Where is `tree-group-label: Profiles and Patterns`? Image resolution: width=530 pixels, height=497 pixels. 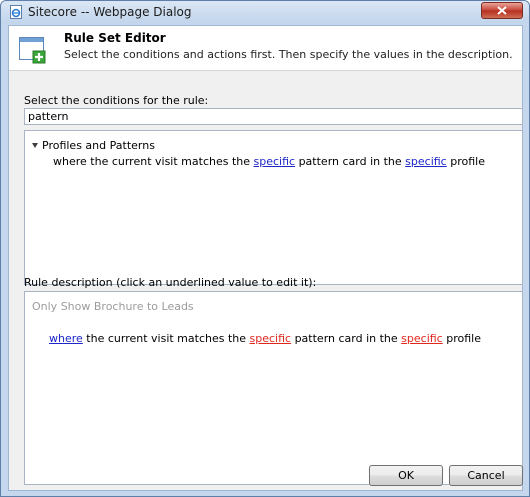
tree-group-label: Profiles and Patterns is located at coordinates (98, 145).